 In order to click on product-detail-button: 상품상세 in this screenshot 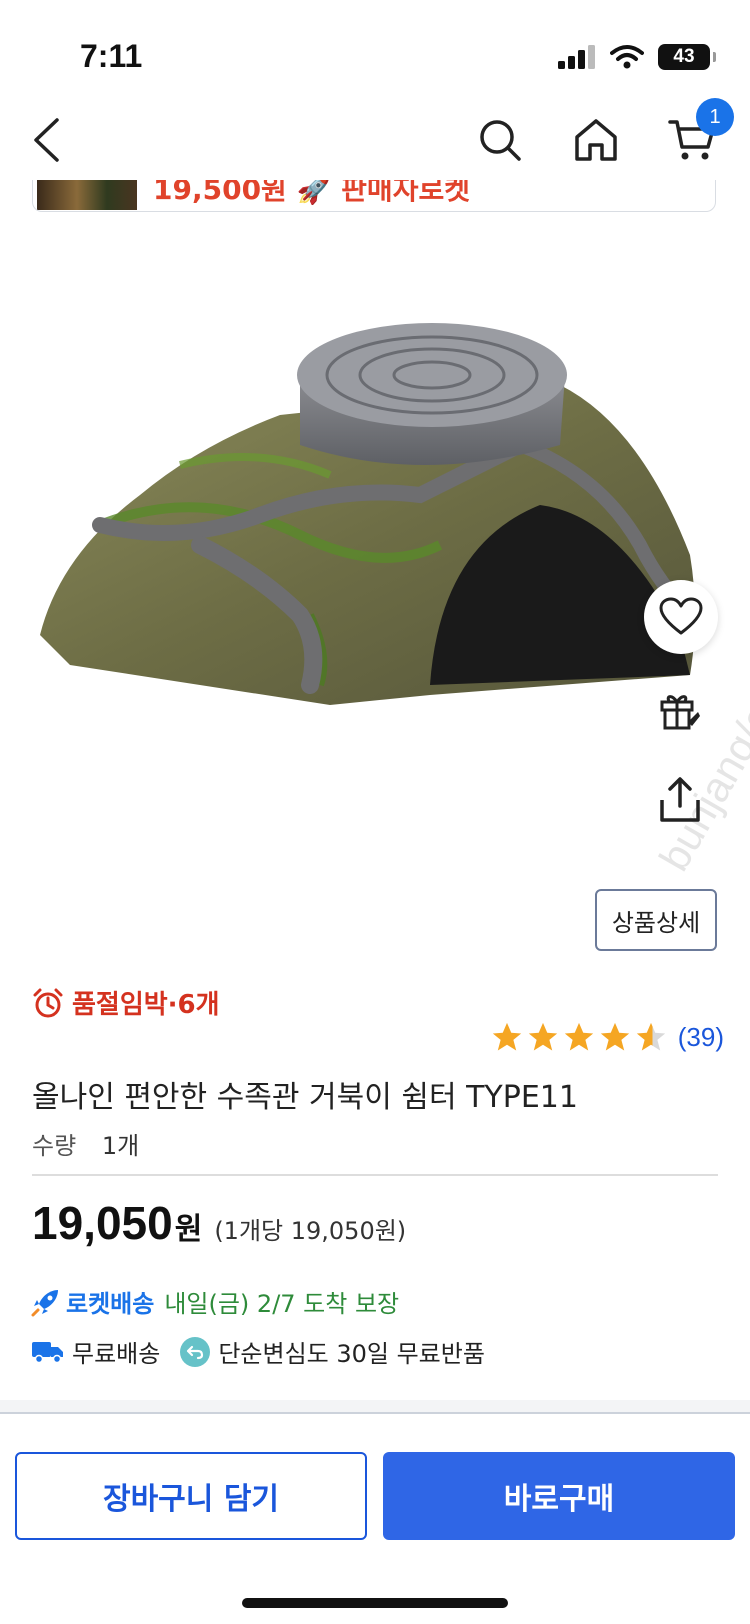, I will do `click(656, 920)`.